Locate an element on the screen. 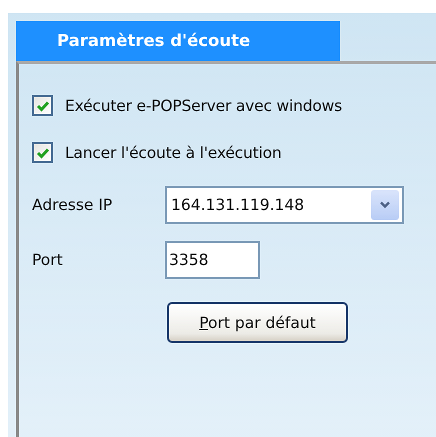 This screenshot has width=436, height=437. ip-address-dropdown: 164.131.119.148 is located at coordinates (284, 205).